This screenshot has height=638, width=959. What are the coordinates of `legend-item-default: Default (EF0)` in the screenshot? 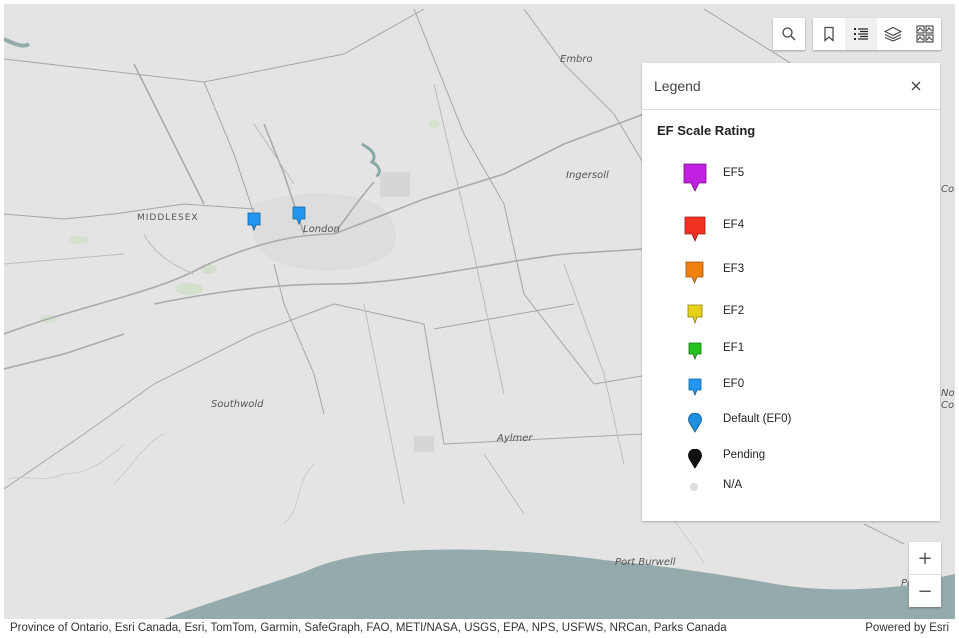 It's located at (791, 424).